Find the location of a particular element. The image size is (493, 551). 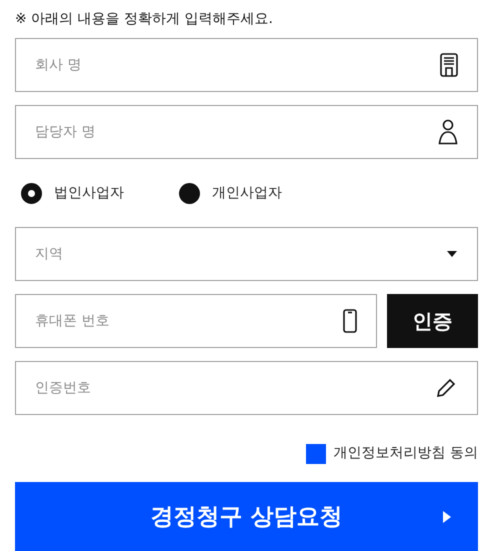

phone-icon is located at coordinates (350, 321).